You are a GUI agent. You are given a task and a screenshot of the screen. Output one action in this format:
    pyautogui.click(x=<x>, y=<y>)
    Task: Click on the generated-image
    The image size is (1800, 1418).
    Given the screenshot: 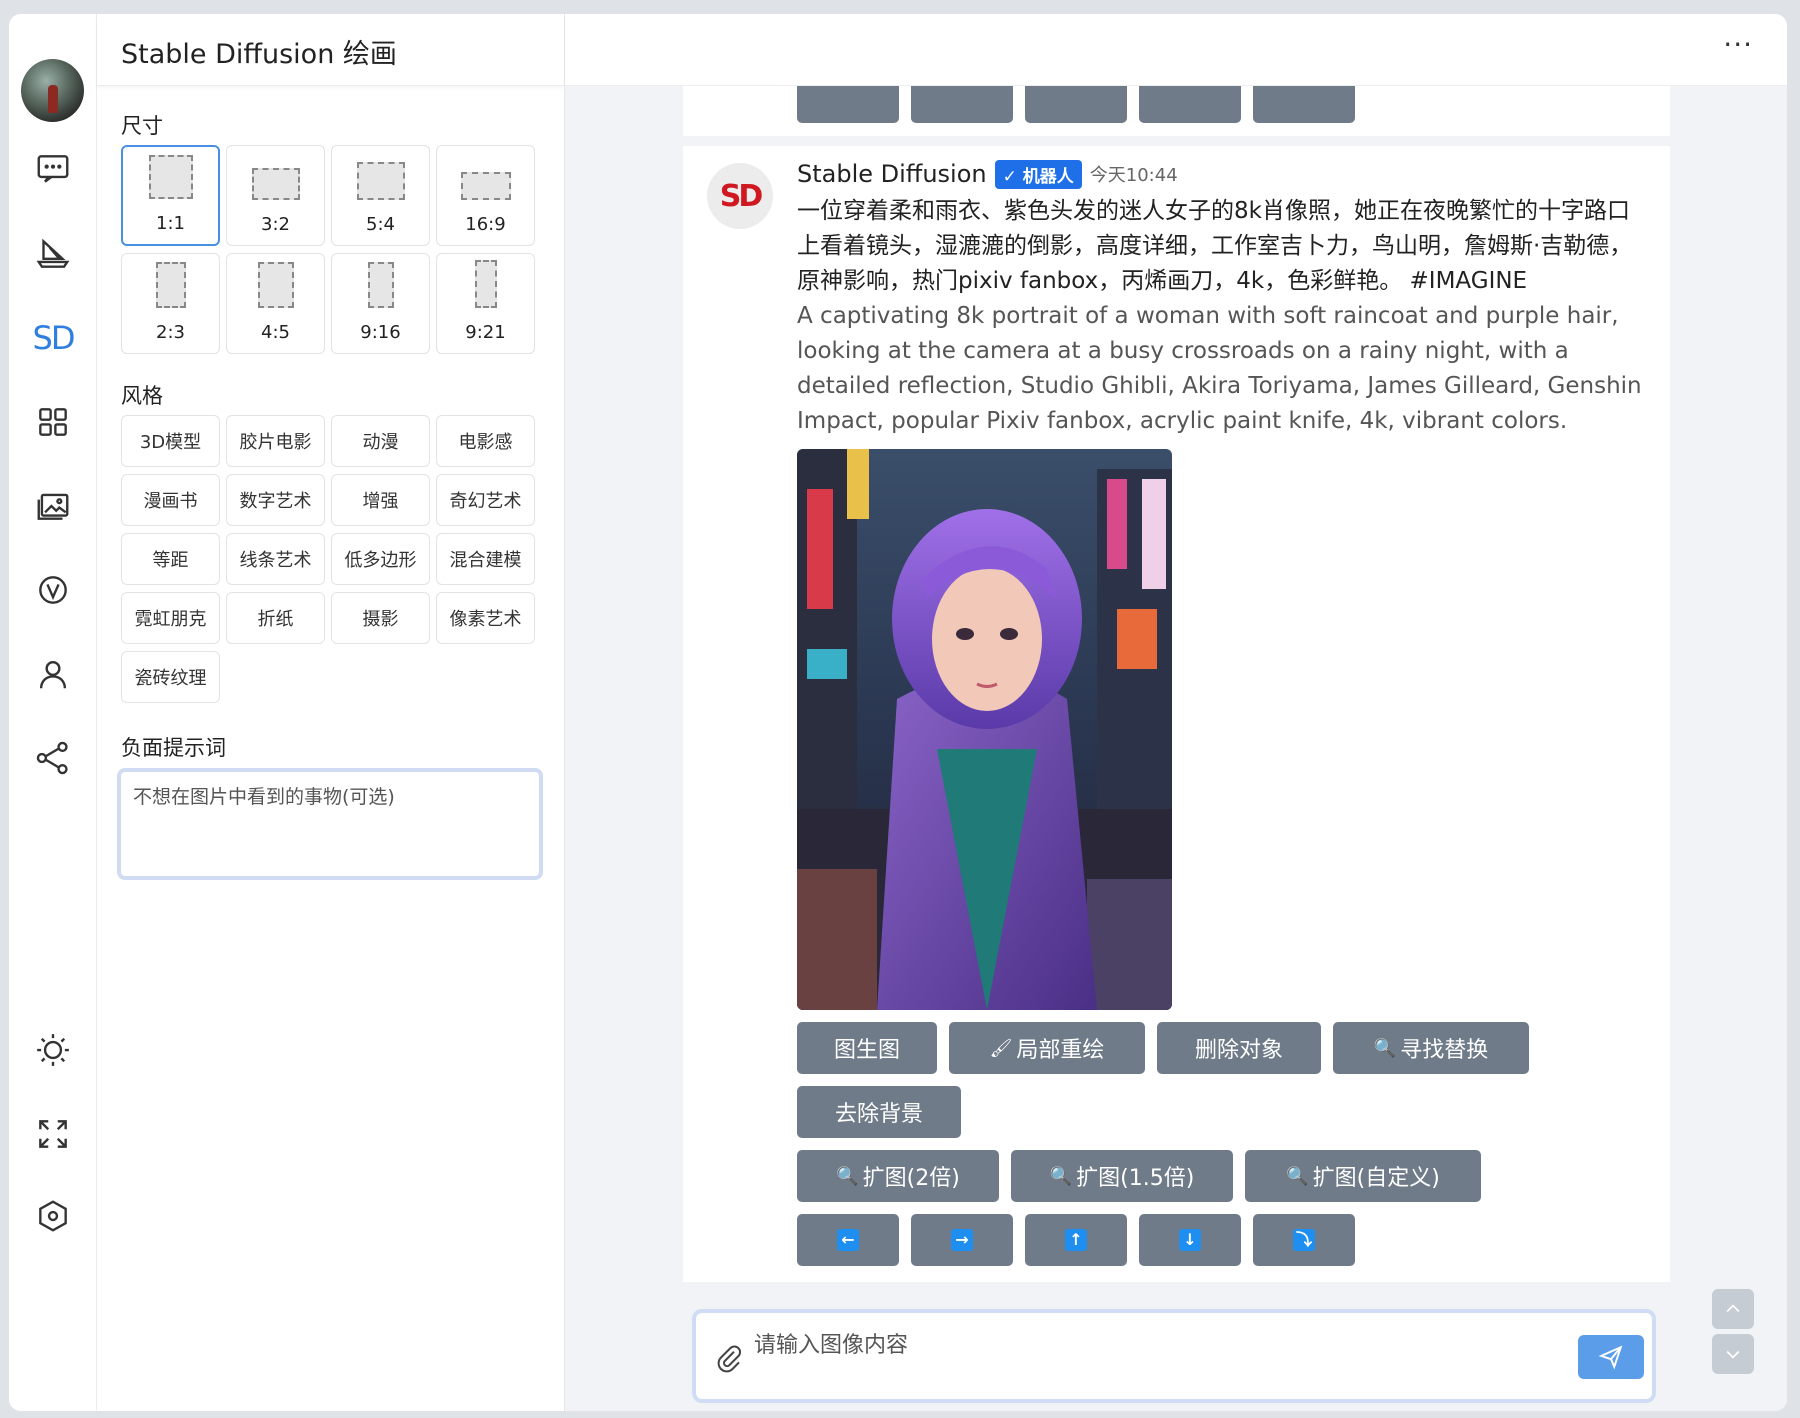 What is the action you would take?
    pyautogui.click(x=984, y=729)
    